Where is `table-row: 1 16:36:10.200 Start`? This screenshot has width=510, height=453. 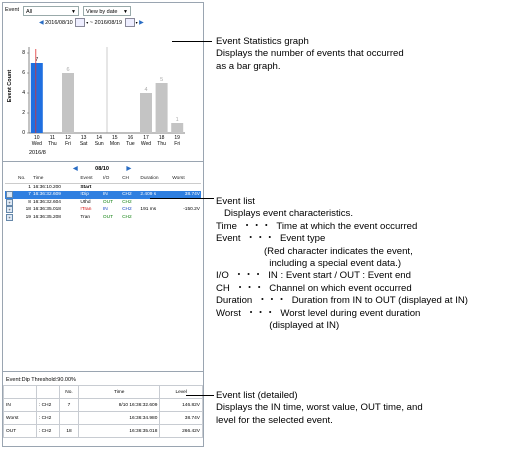
table-row: 1 16:36:10.200 Start is located at coordinates (103, 187).